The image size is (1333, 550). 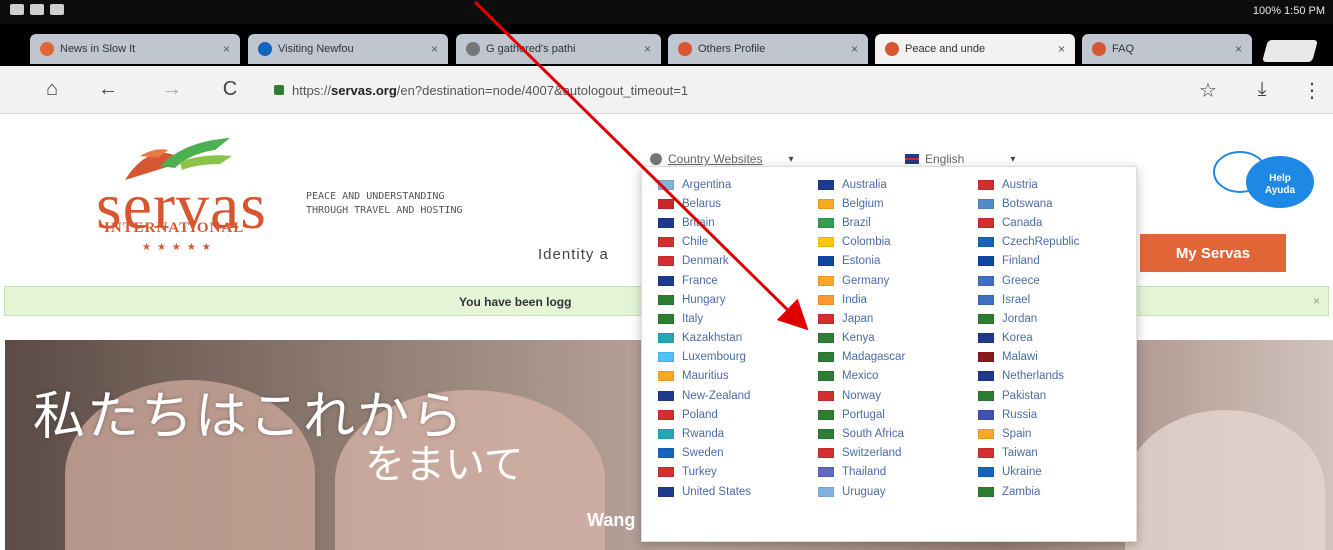 I want to click on menu-icon: ⋮, so click(x=1312, y=90).